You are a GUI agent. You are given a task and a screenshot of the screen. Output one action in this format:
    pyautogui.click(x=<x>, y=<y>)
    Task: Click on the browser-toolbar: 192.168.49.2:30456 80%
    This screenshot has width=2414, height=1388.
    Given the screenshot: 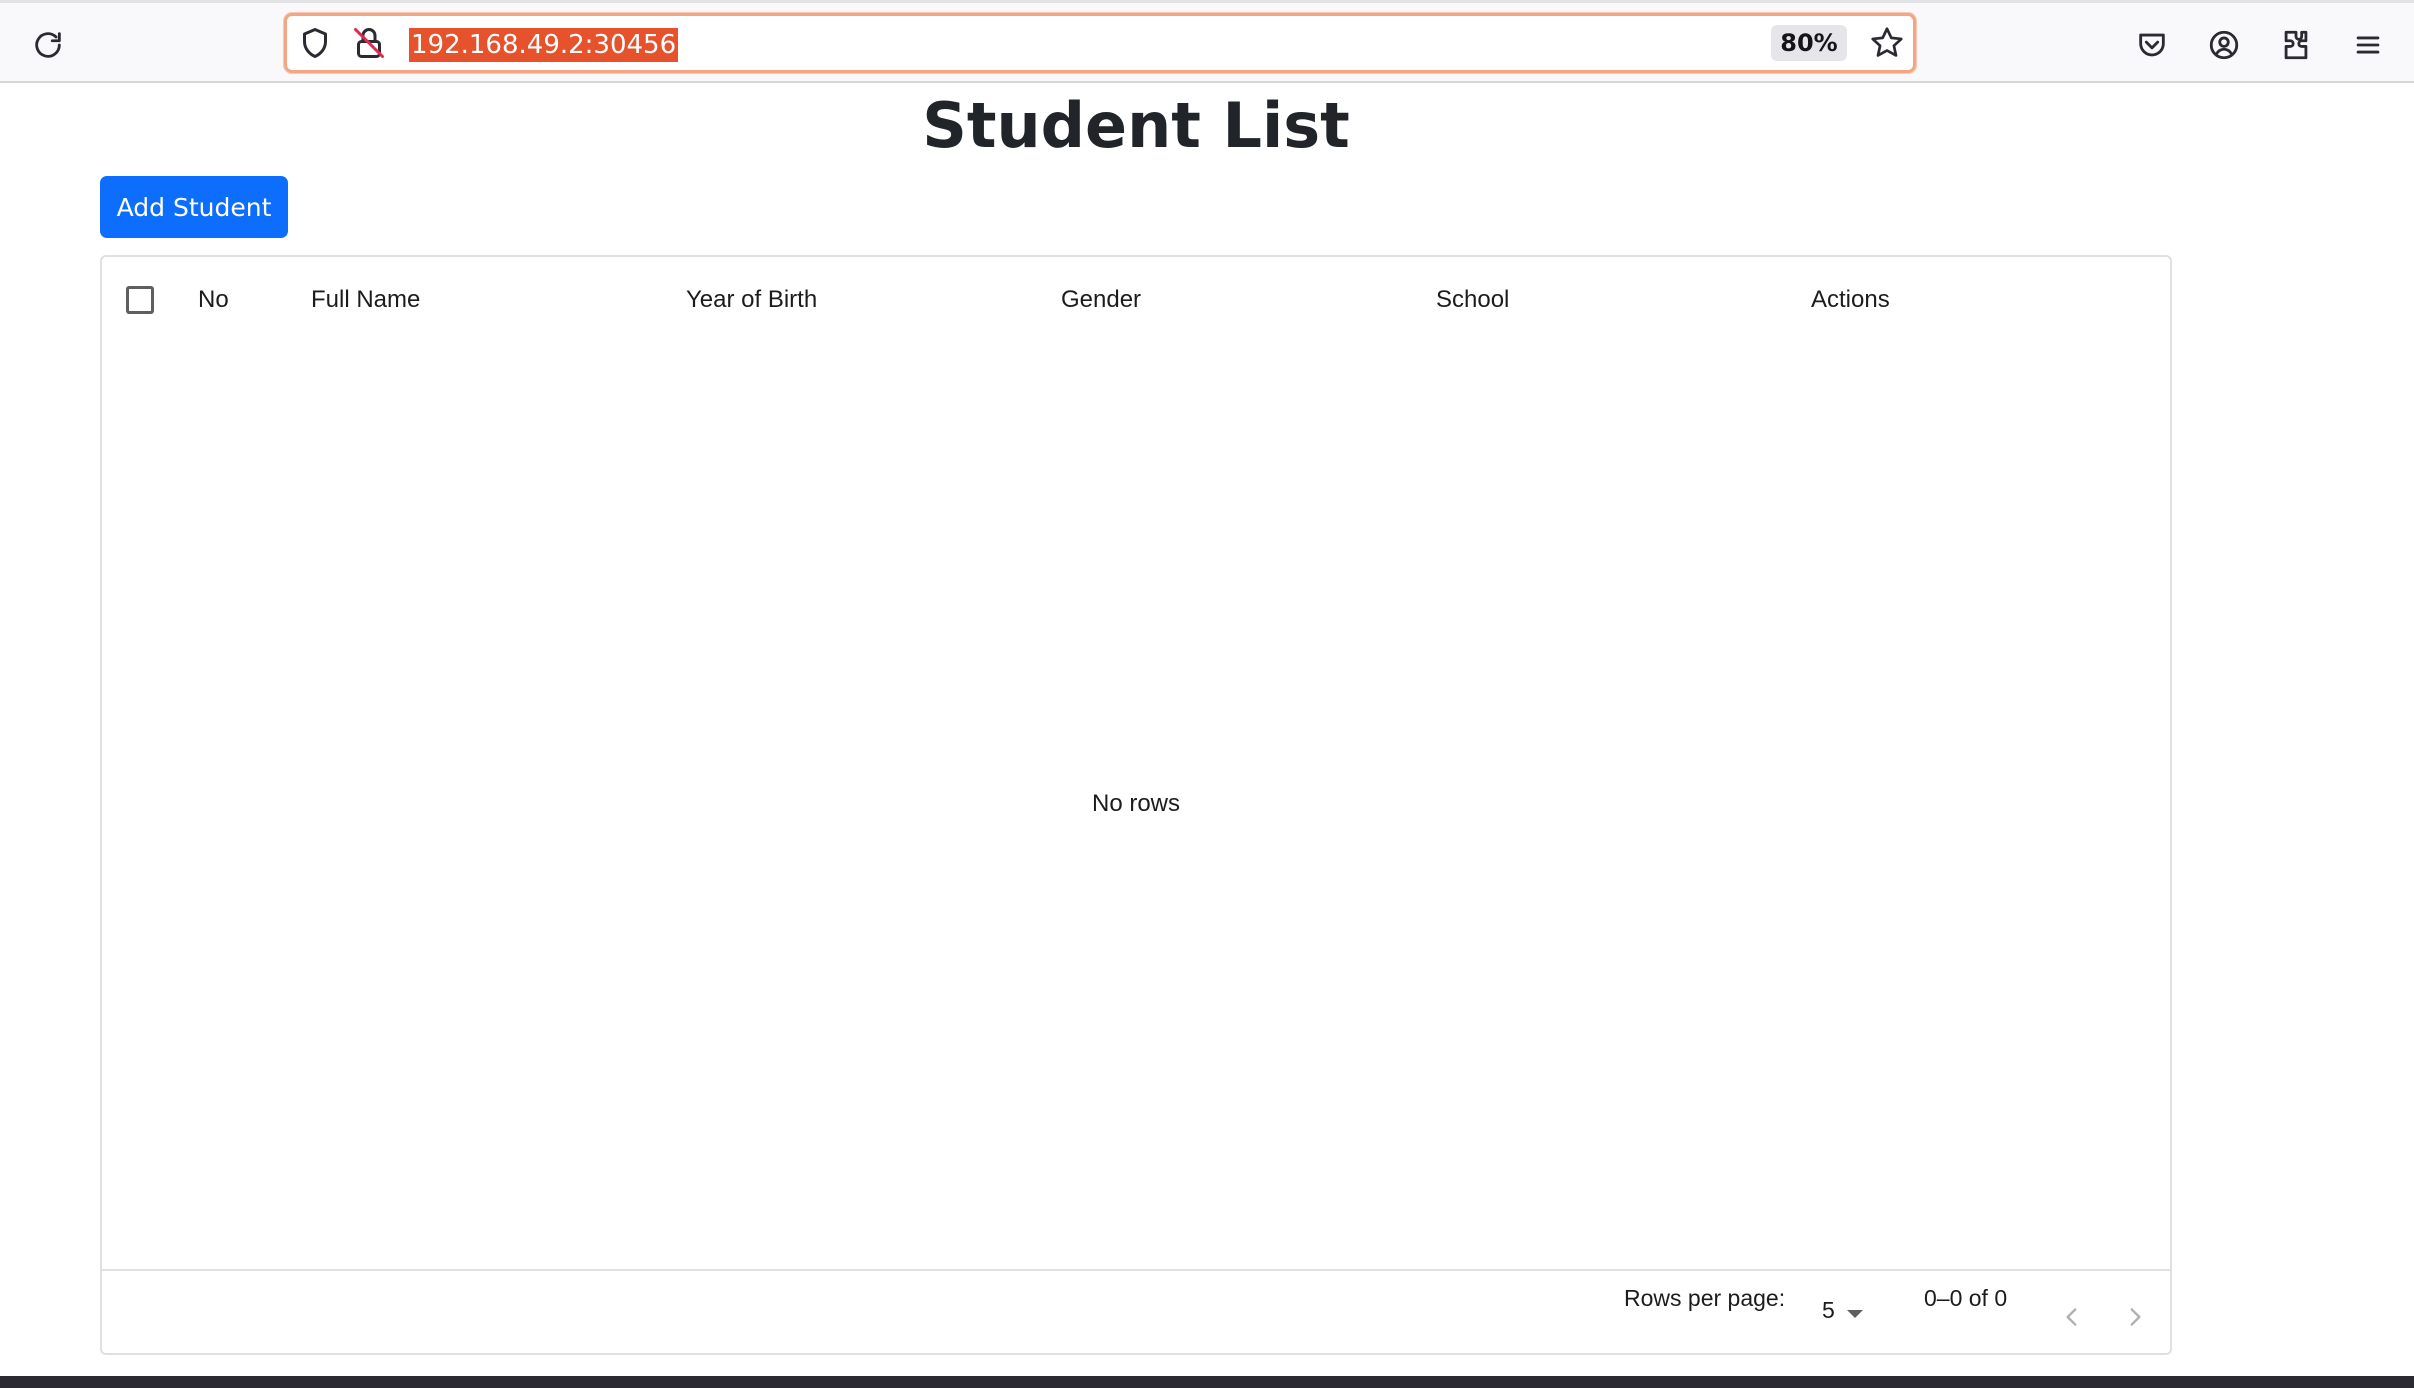 What is the action you would take?
    pyautogui.click(x=1207, y=41)
    